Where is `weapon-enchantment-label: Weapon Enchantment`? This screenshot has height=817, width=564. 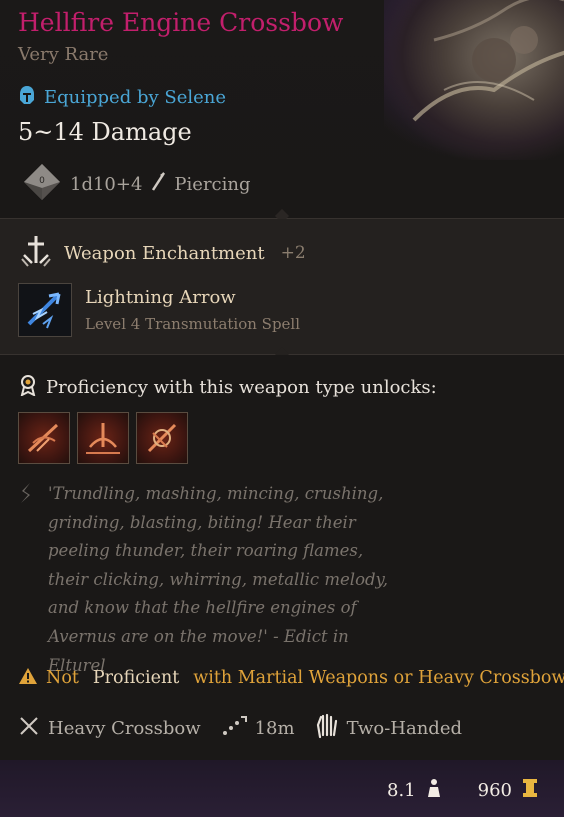 weapon-enchantment-label: Weapon Enchantment is located at coordinates (164, 253).